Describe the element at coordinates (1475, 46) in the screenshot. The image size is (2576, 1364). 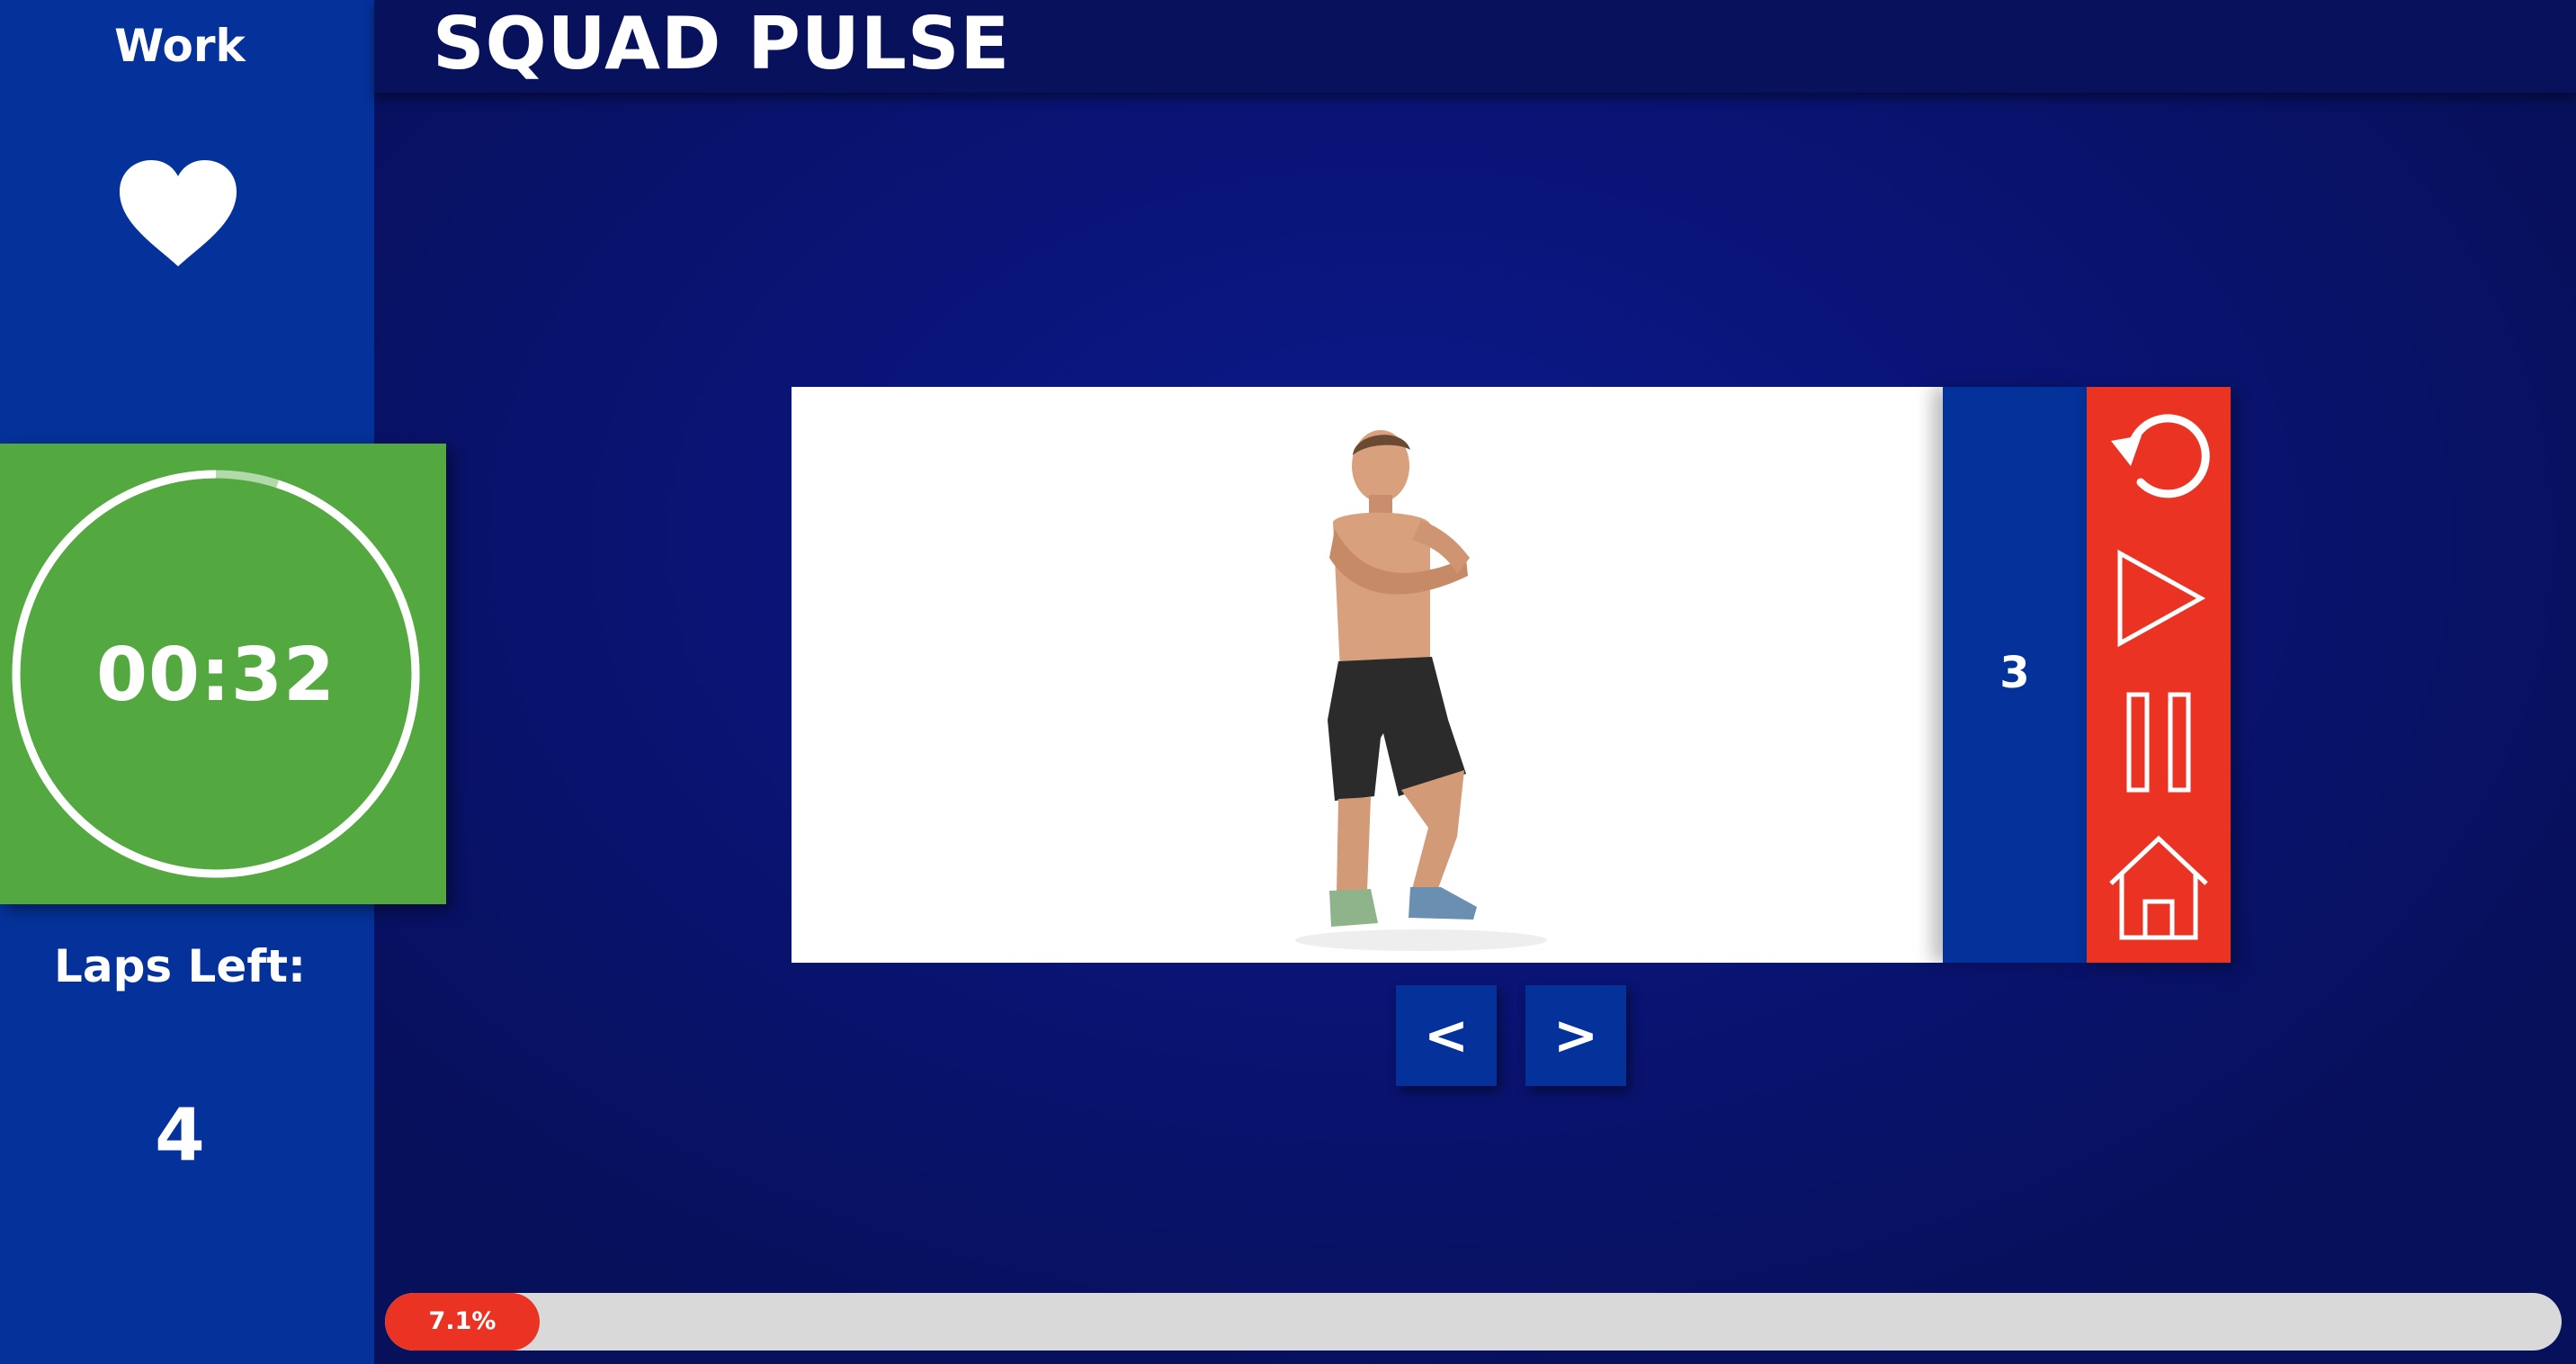
I see `header: SQUAD PULSE` at that location.